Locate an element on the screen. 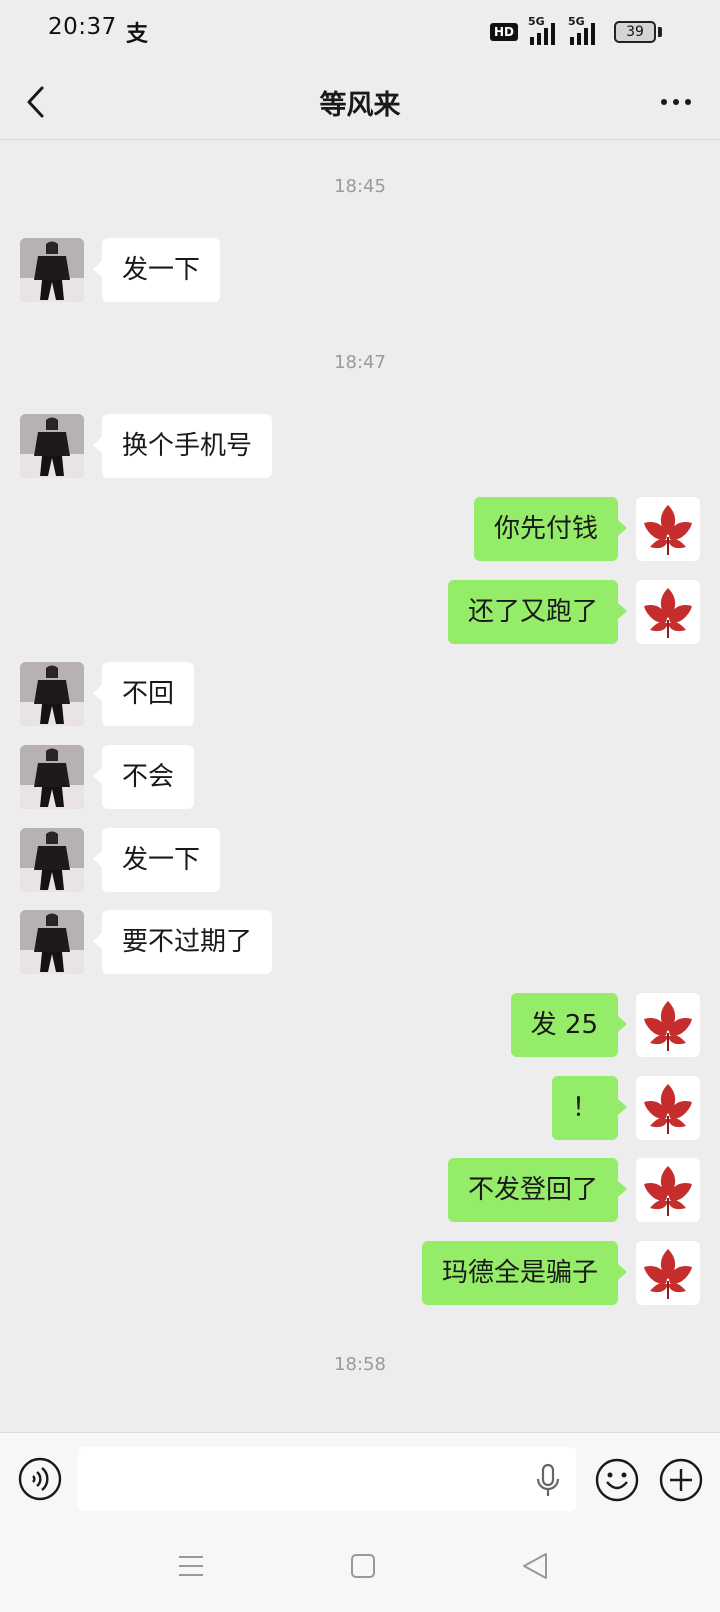 Image resolution: width=720 pixels, height=1612 pixels. recent-apps-icon is located at coordinates (191, 1566).